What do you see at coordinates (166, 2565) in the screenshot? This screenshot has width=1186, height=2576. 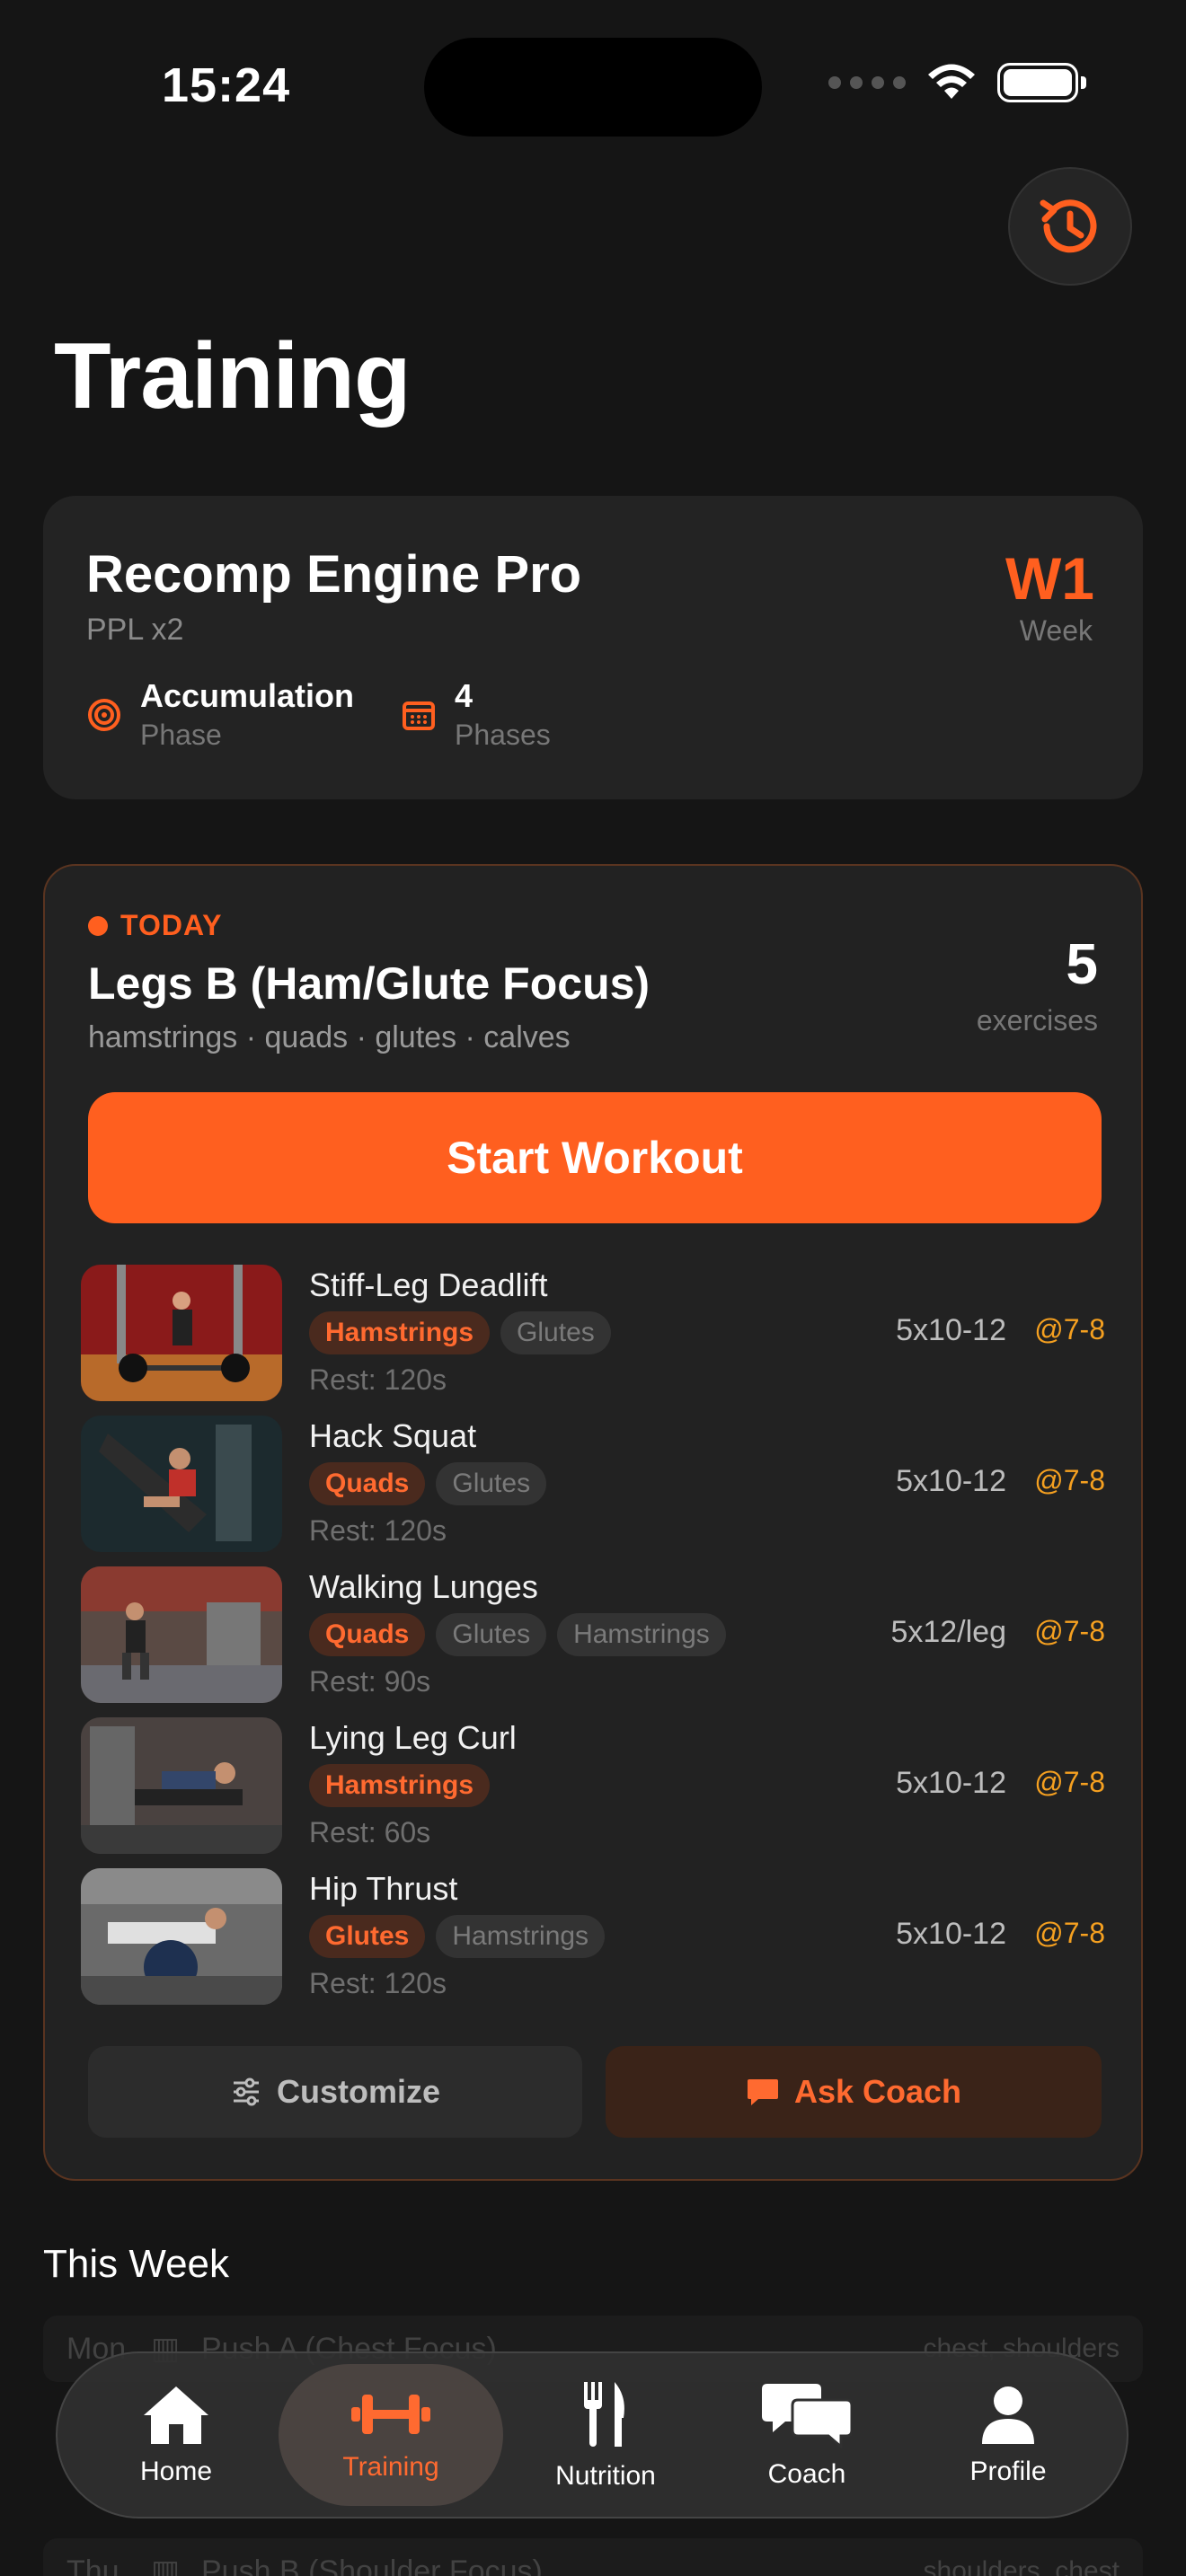 I see `chart-icon: ▥` at bounding box center [166, 2565].